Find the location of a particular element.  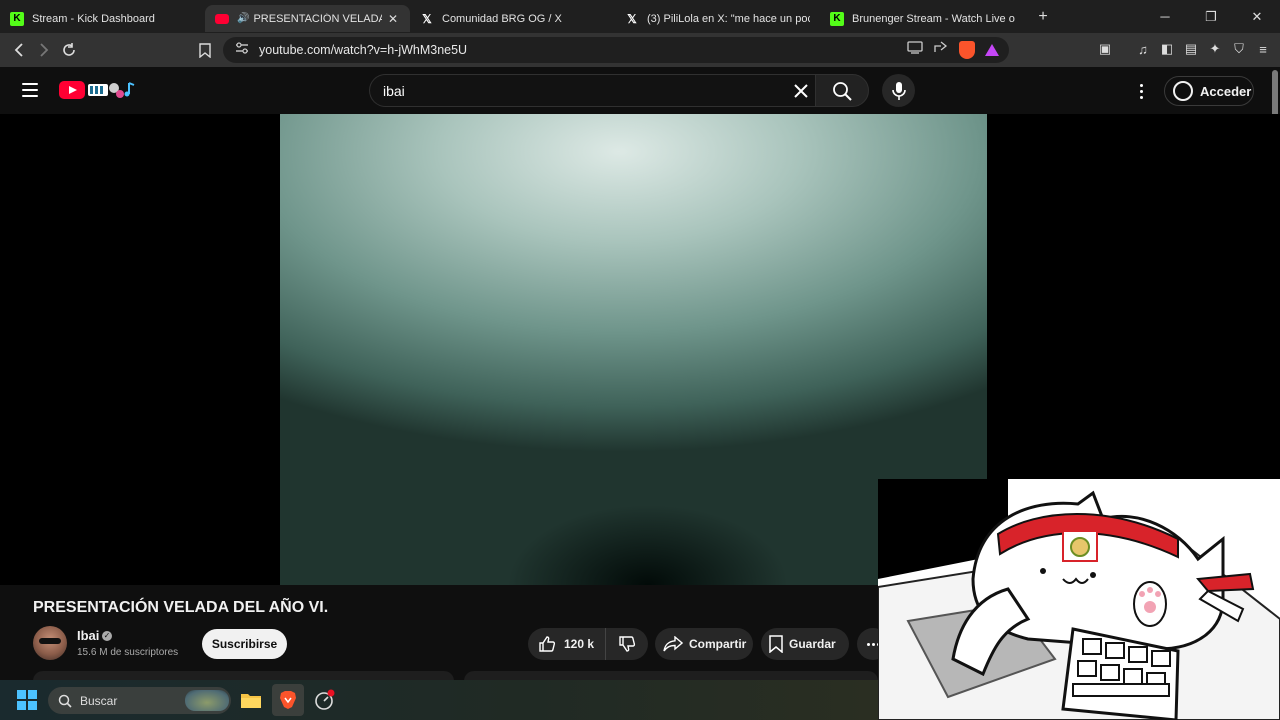

extensions-row: ▣ ♫ ◧ ▤ ✦ ⛉ ≡ is located at coordinates (1184, 49).